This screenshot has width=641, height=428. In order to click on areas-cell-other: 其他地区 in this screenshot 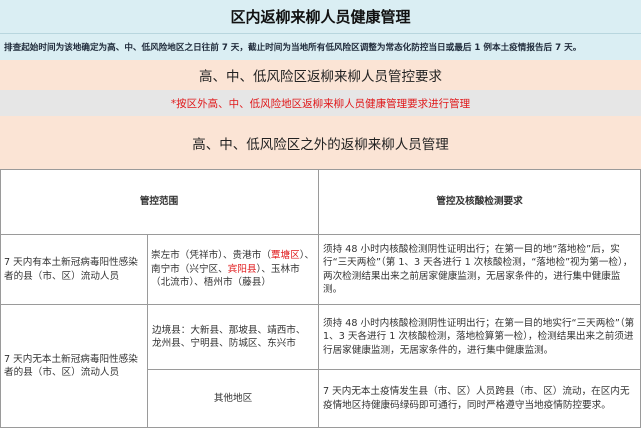, I will do `click(233, 399)`.